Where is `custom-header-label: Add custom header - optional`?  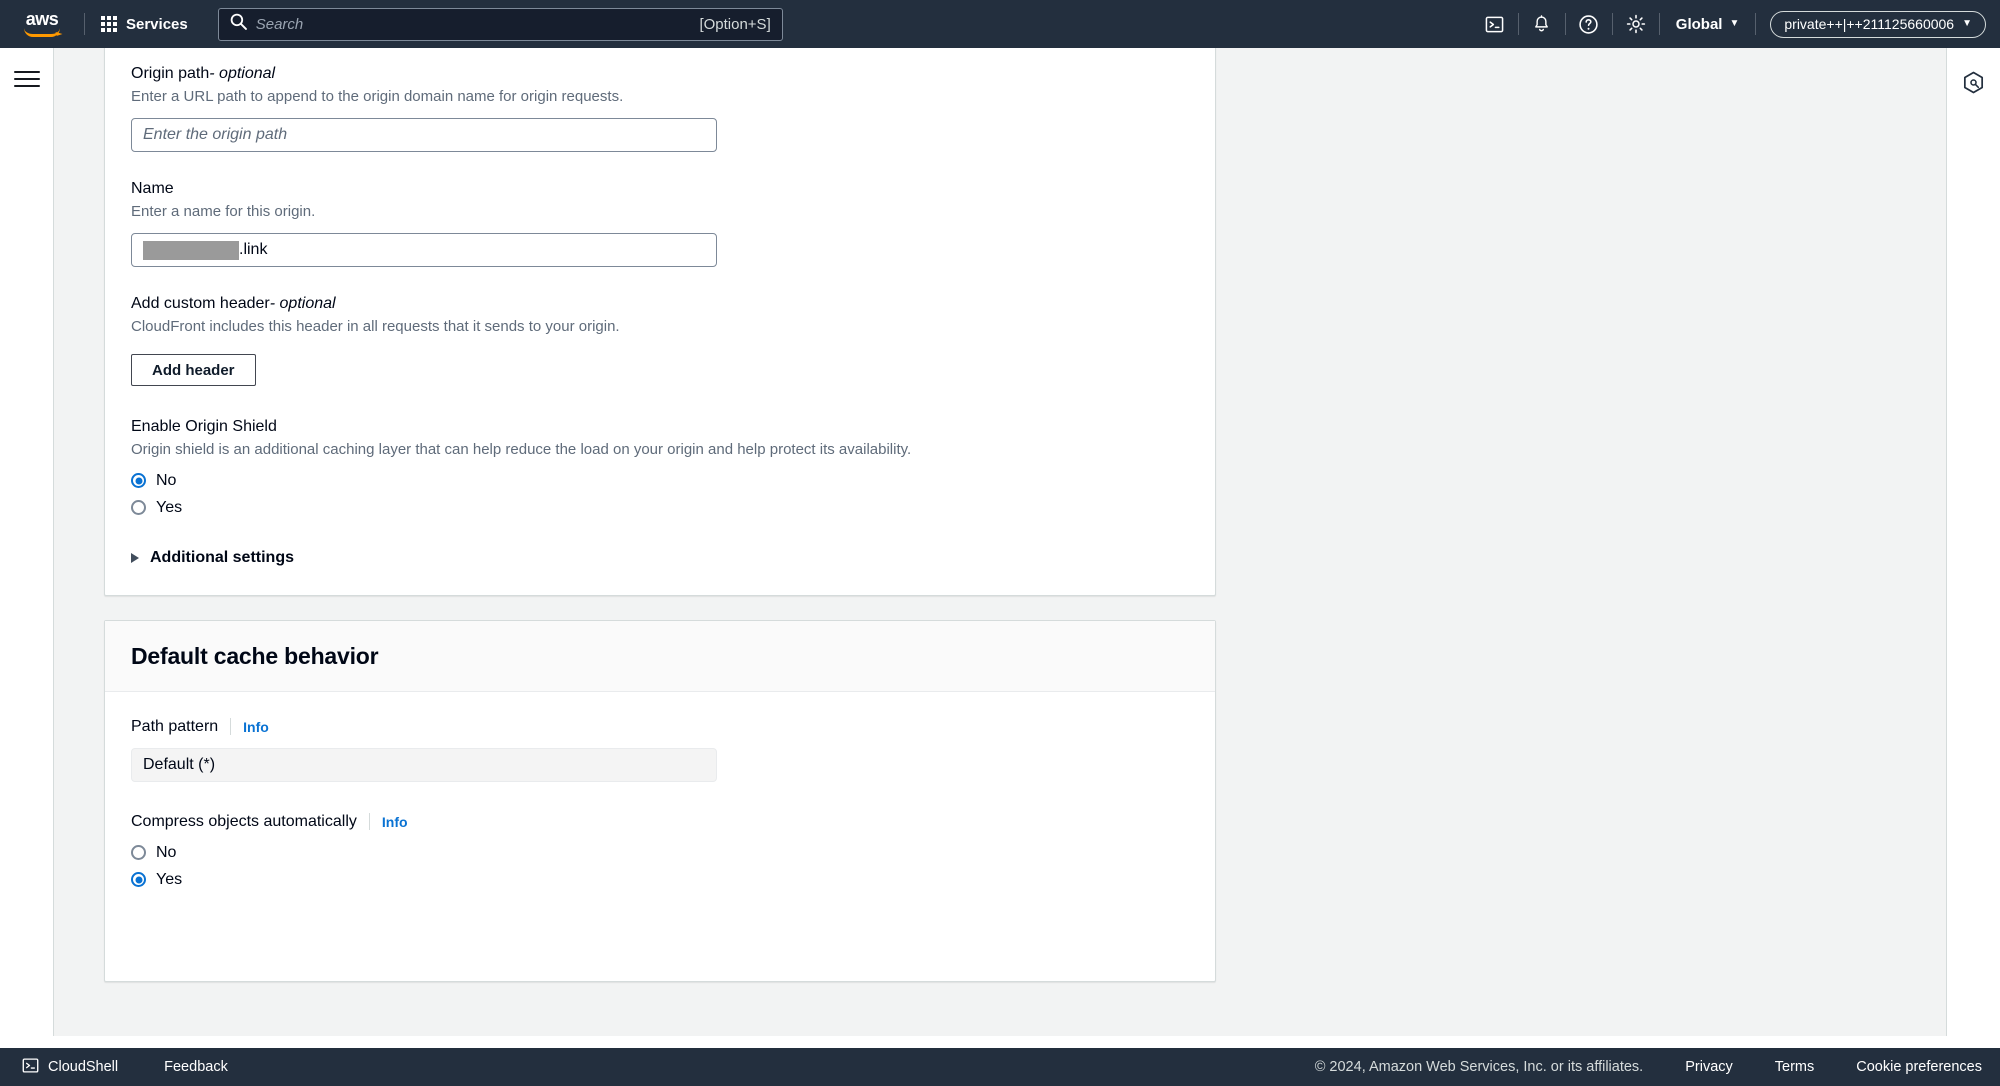
custom-header-label: Add custom header - optional is located at coordinates (660, 303).